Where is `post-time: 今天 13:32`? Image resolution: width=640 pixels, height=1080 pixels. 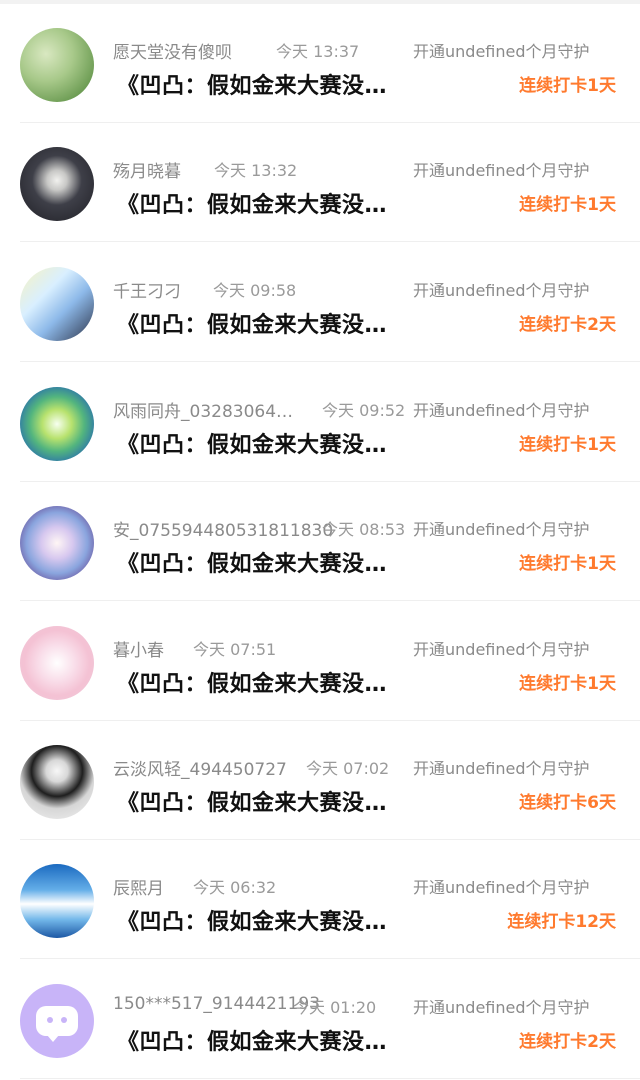
post-time: 今天 13:32 is located at coordinates (256, 170).